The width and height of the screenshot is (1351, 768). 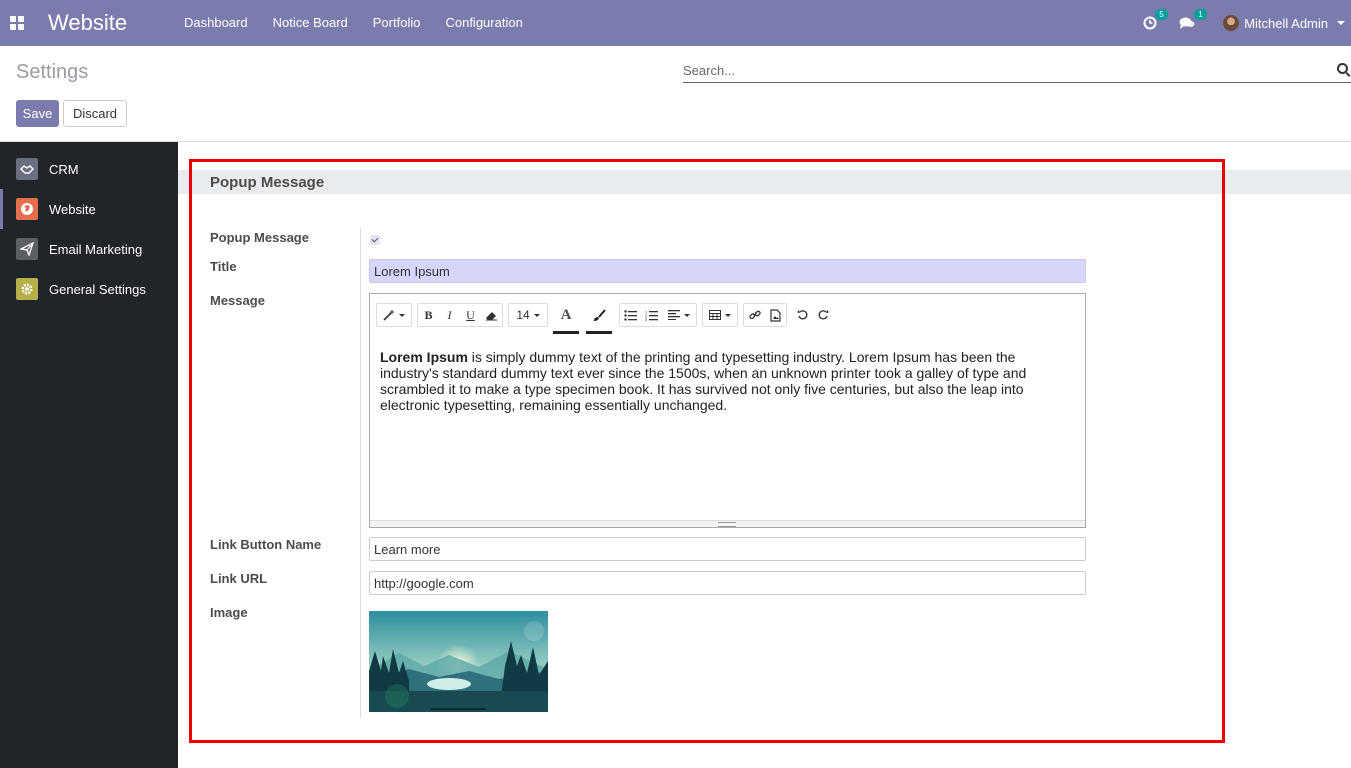 I want to click on style-group, so click(x=394, y=315).